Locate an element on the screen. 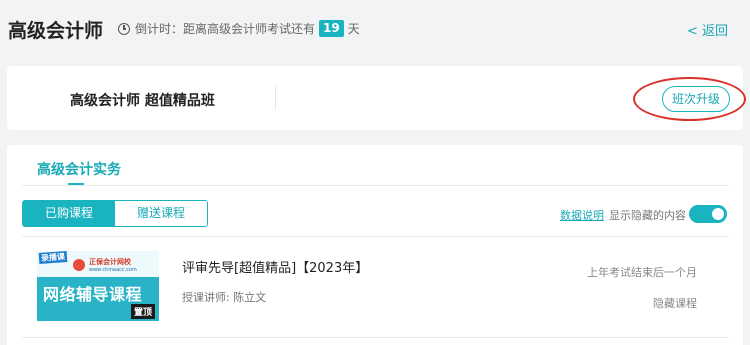 This screenshot has height=345, width=750. back-link: < 返回 is located at coordinates (707, 29).